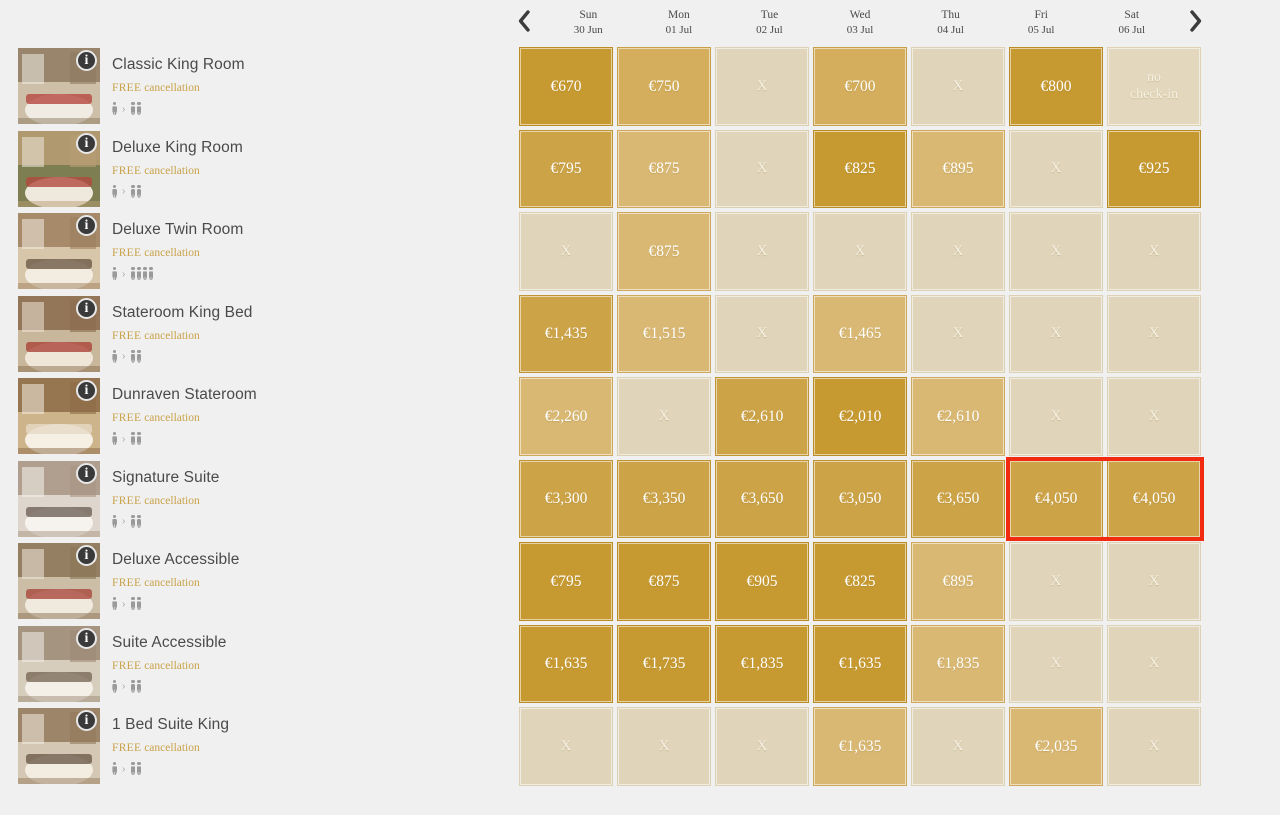  I want to click on day-header: Sun 30 Jun, so click(588, 22).